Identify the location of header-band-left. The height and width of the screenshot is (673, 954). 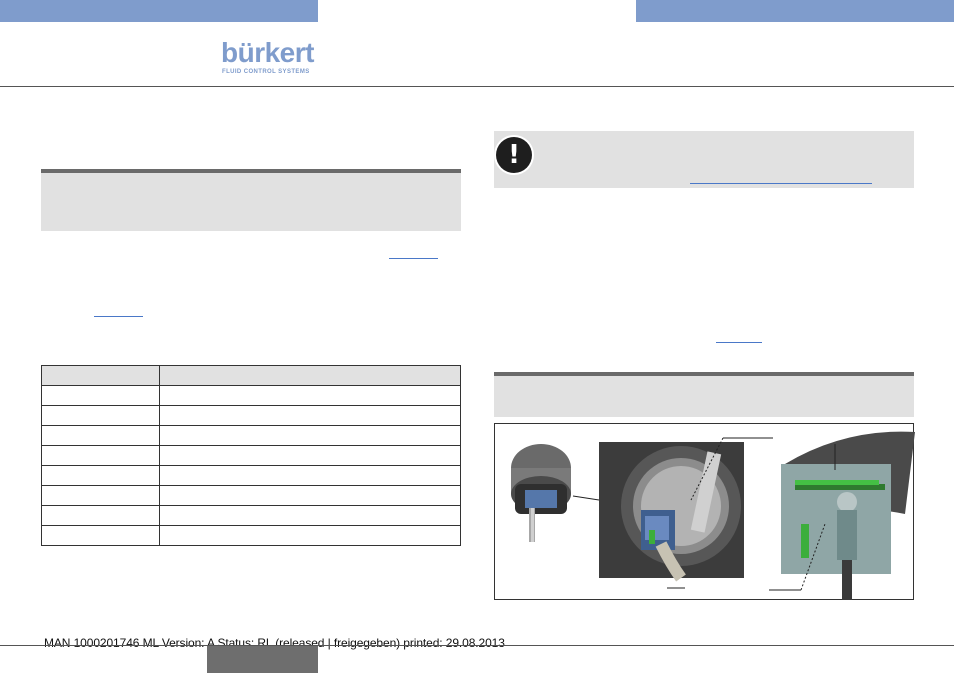
(159, 11).